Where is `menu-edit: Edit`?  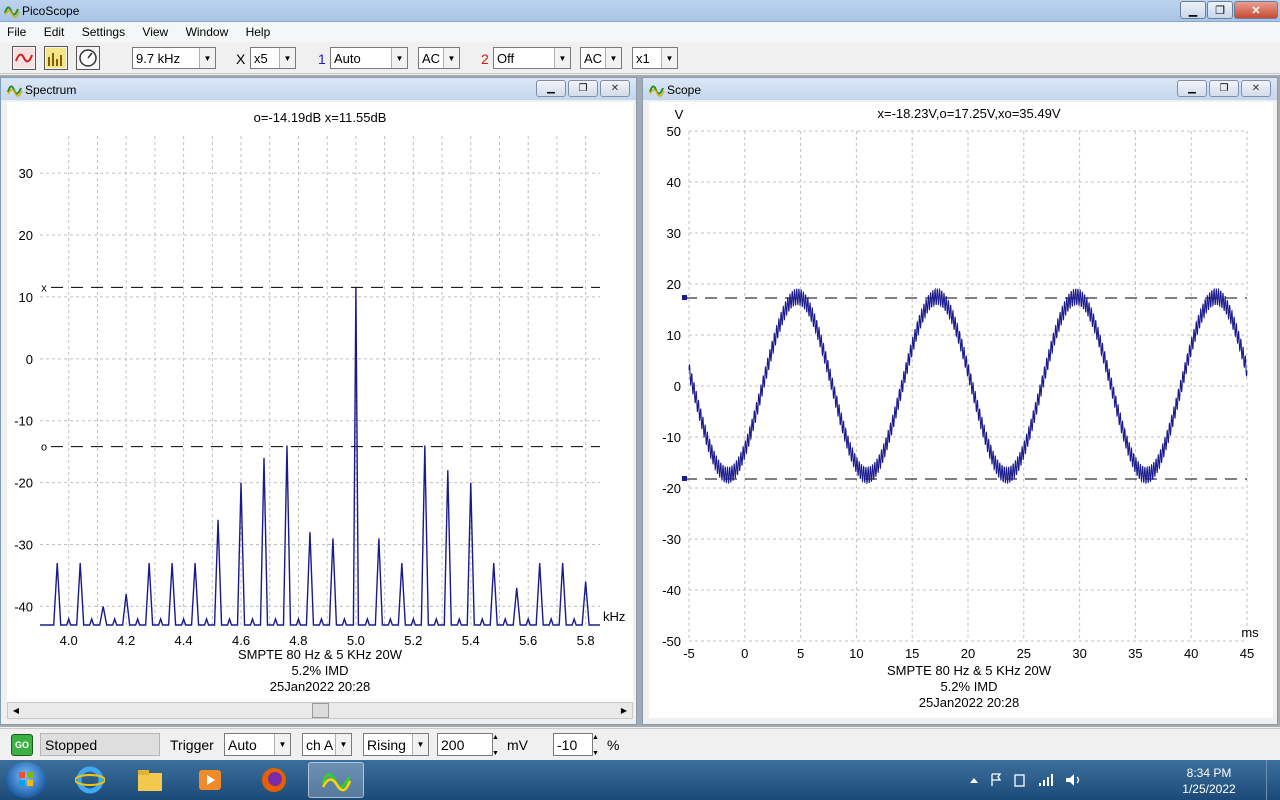 menu-edit: Edit is located at coordinates (54, 30).